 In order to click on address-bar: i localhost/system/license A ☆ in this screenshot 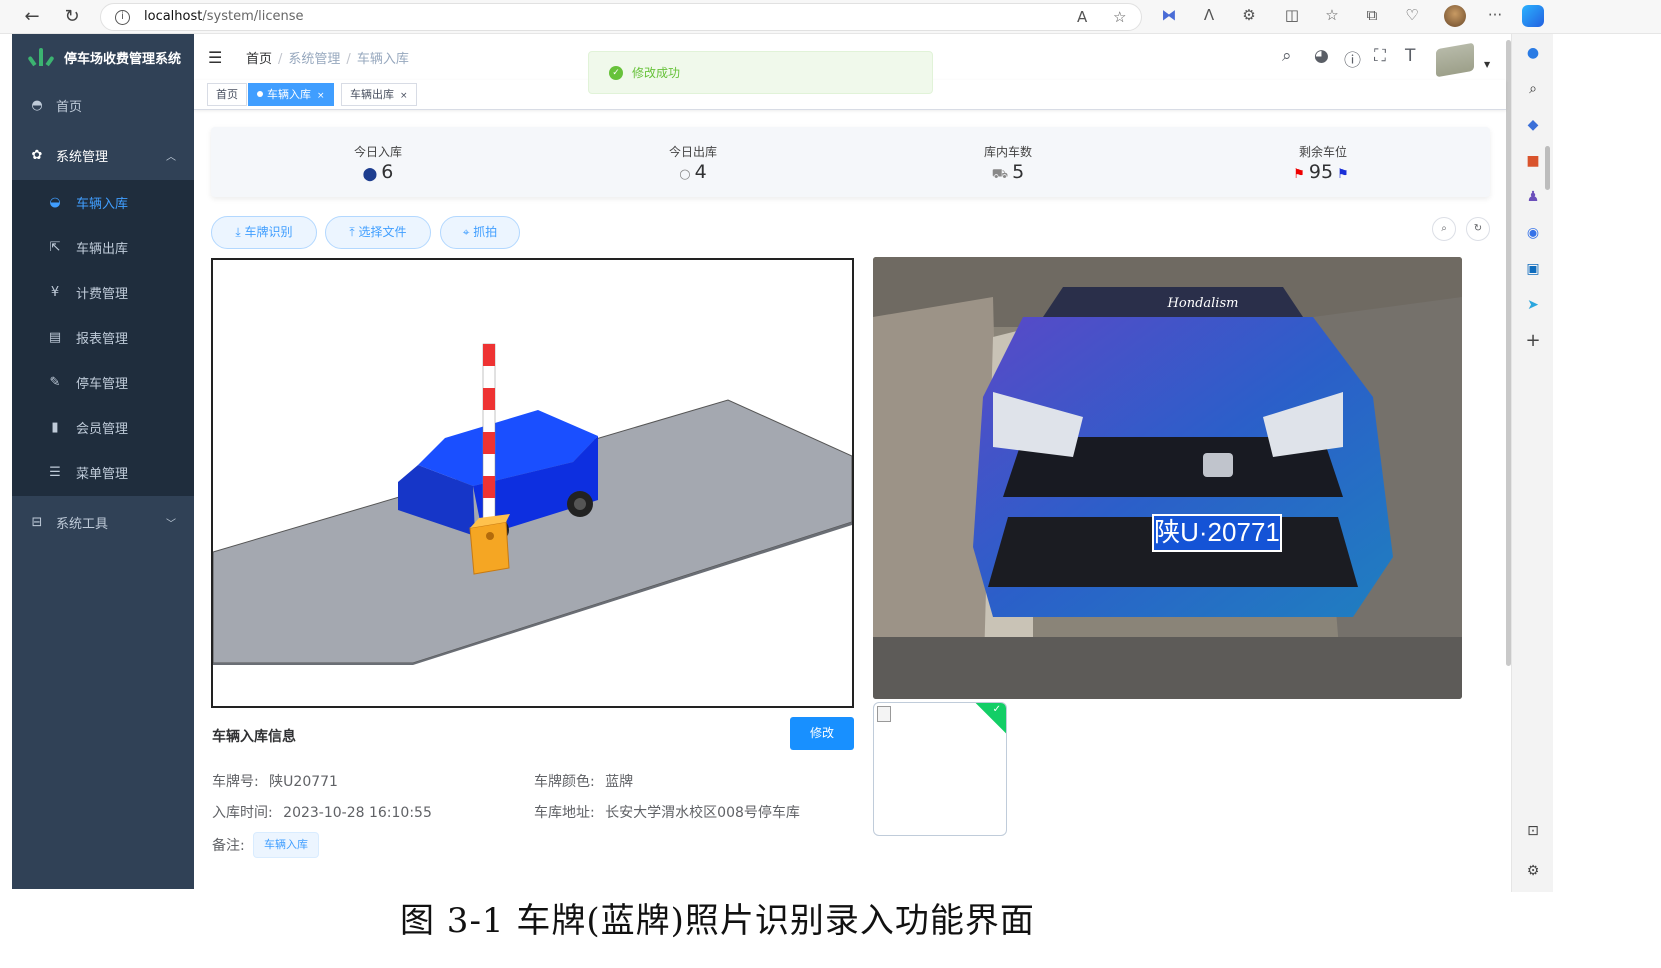, I will do `click(621, 17)`.